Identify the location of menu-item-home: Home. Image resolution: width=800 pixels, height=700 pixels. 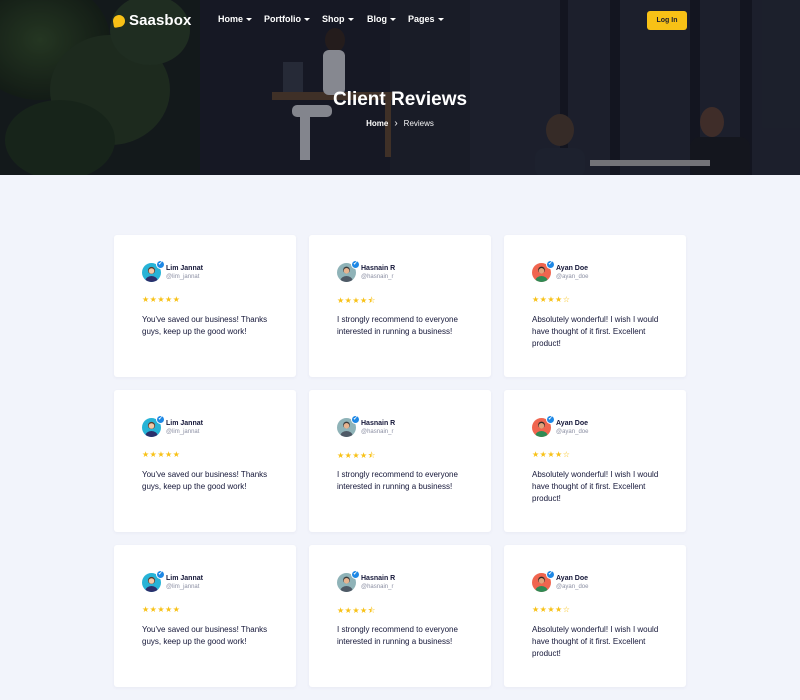
(241, 19).